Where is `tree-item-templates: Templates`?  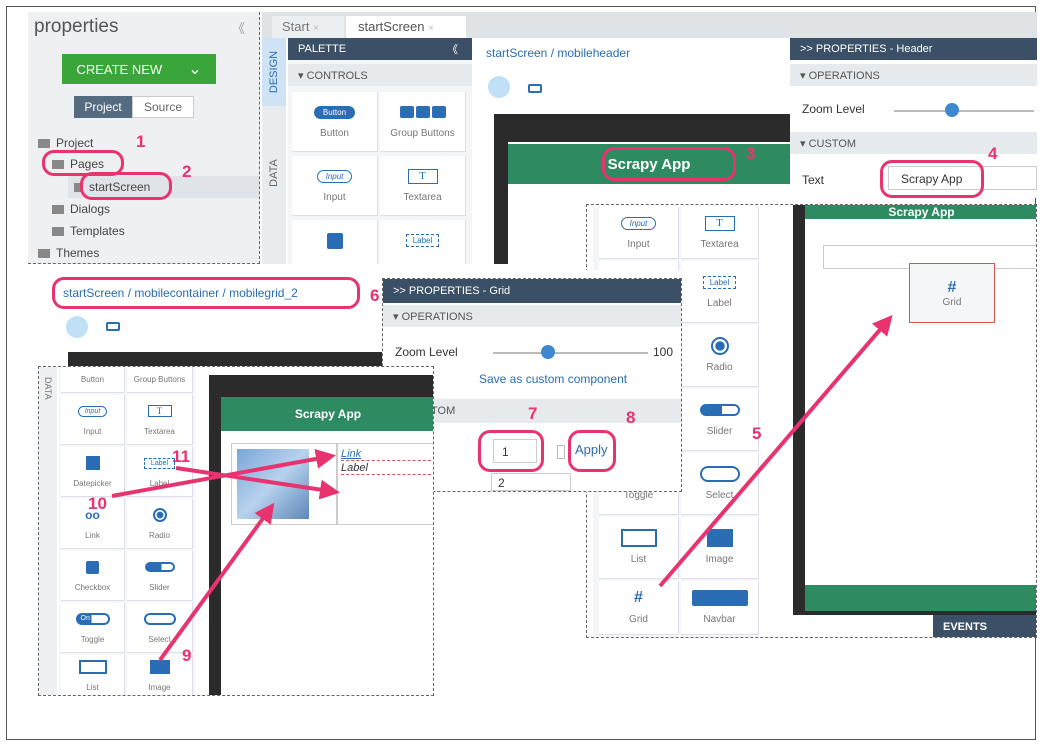
tree-item-templates: Templates is located at coordinates (88, 231).